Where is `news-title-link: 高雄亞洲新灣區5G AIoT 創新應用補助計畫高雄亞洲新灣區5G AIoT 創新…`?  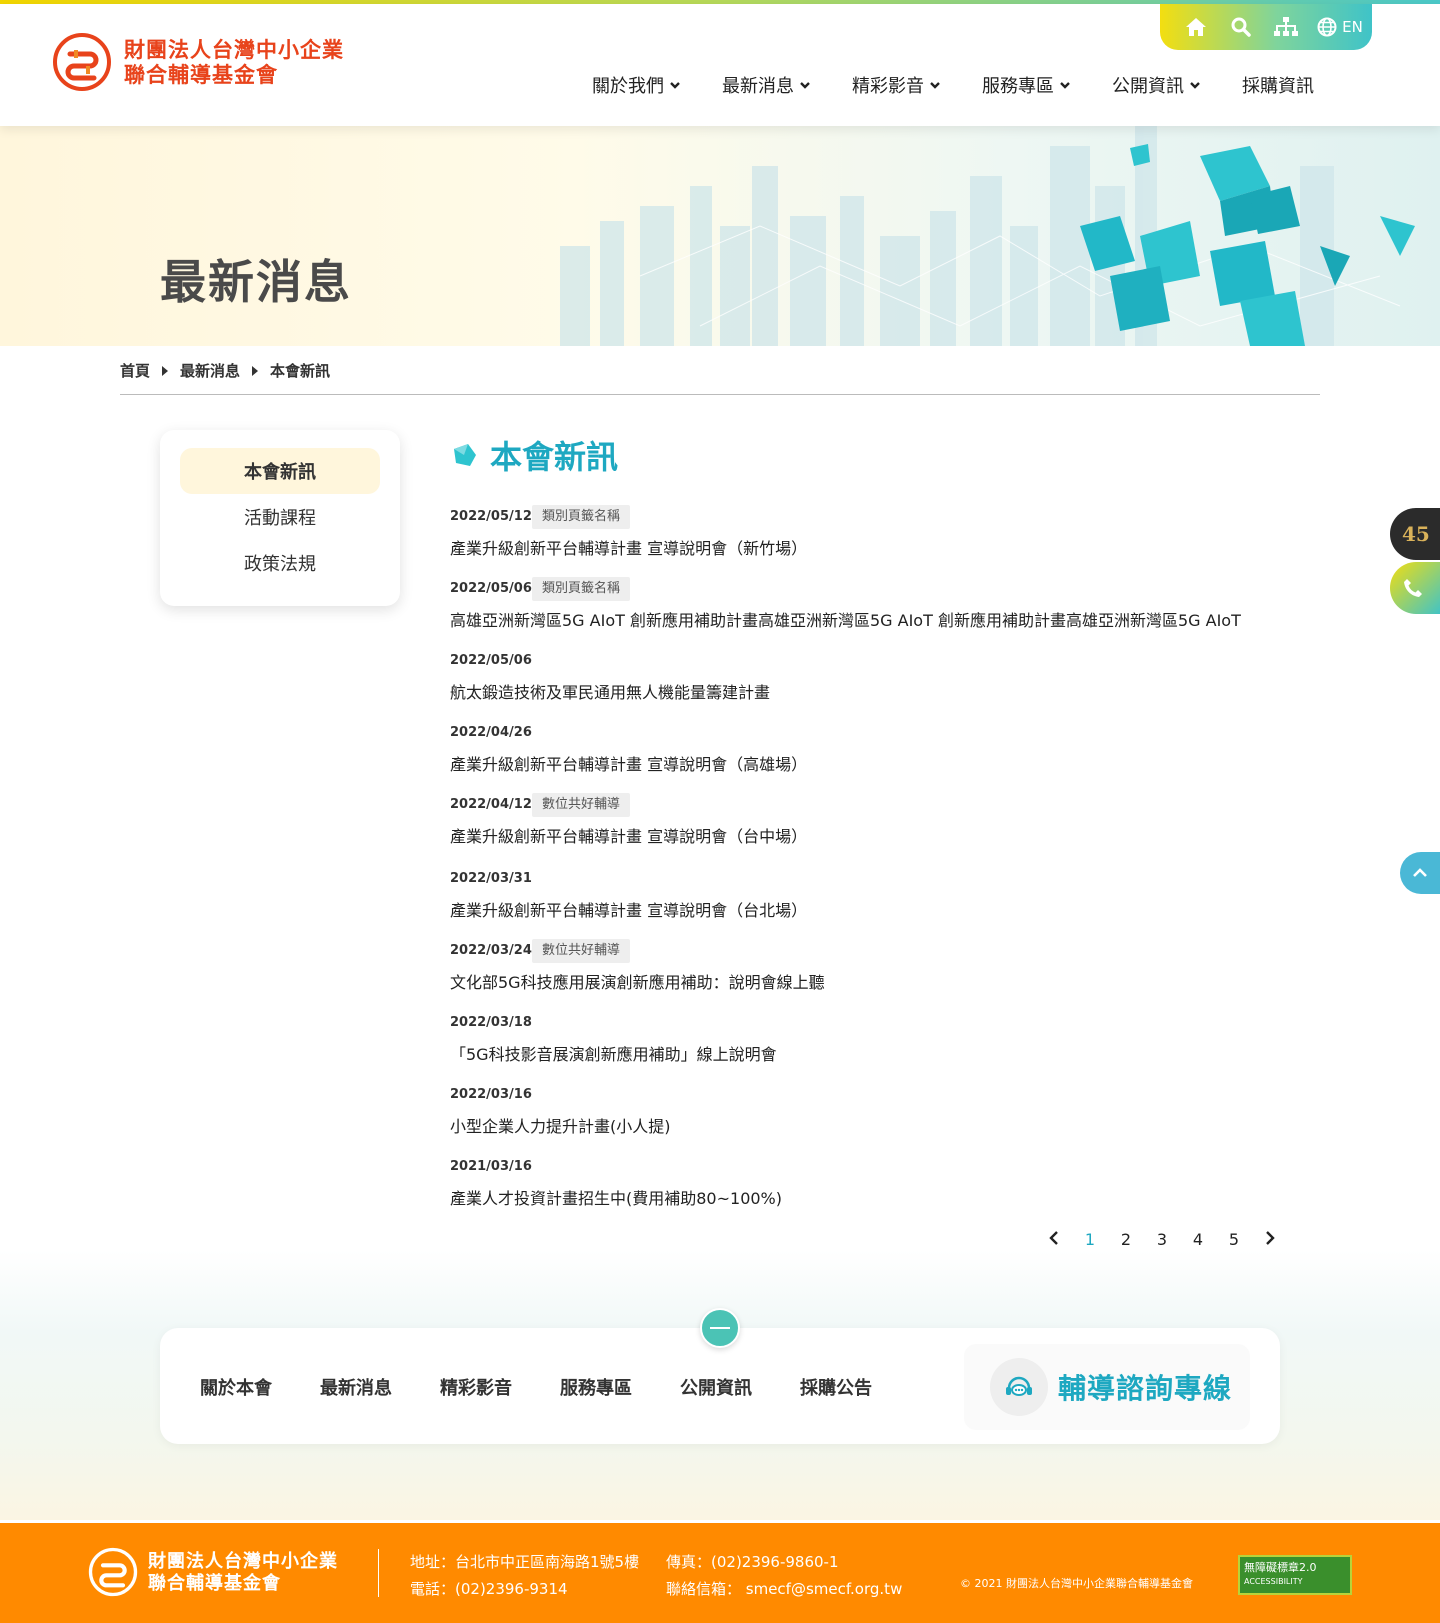 news-title-link: 高雄亞洲新灣區5G AIoT 創新應用補助計畫高雄亞洲新灣區5G AIoT 創新… is located at coordinates (845, 619).